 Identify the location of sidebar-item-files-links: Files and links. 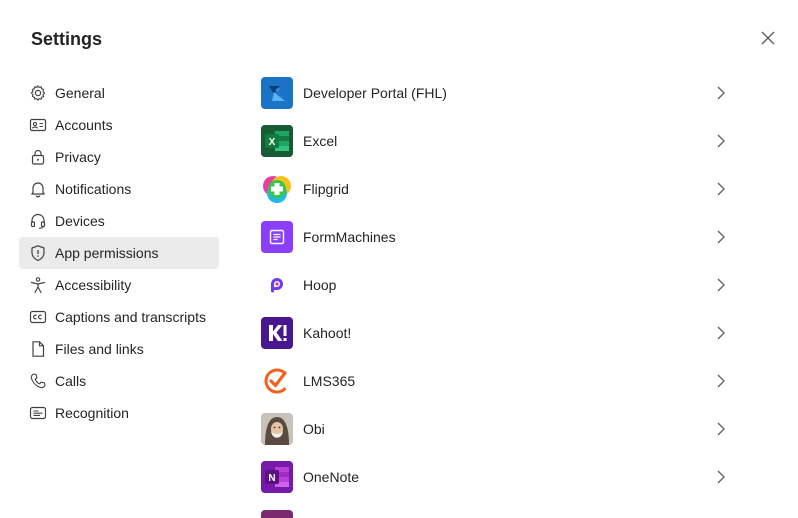
(119, 349).